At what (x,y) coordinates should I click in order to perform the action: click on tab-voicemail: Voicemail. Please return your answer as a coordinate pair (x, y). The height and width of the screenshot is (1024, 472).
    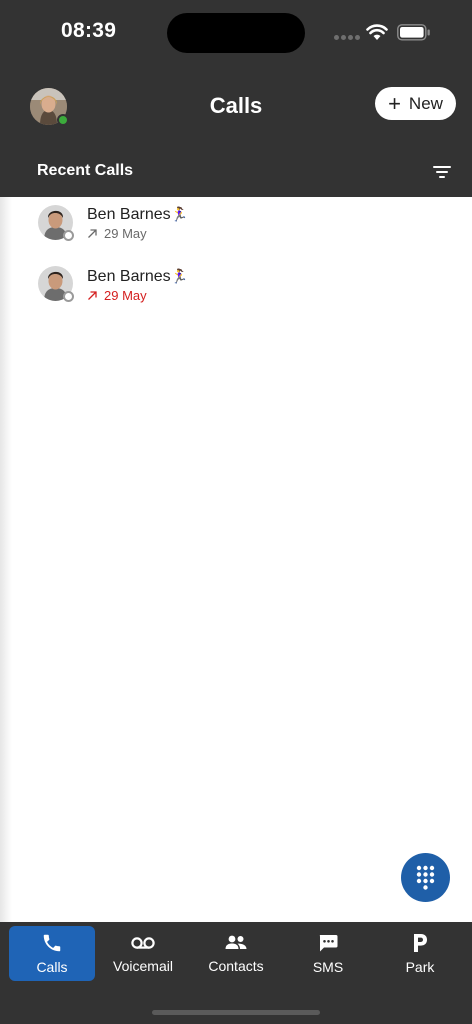
    Looking at the image, I should click on (143, 953).